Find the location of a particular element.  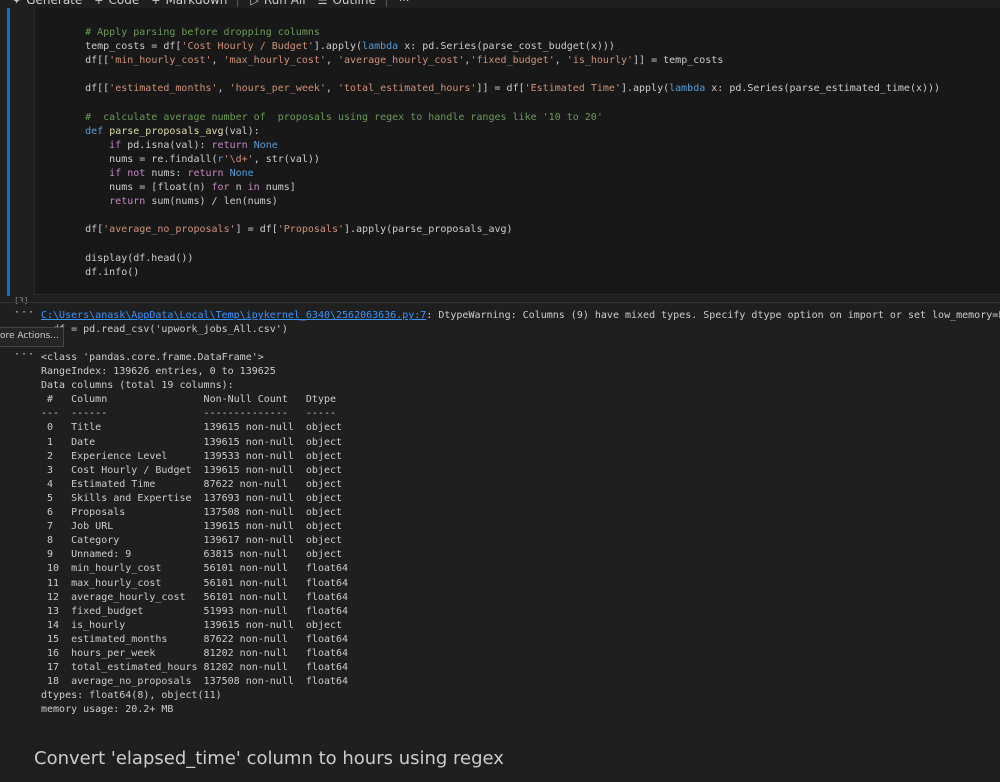

toolbar-item-label: Markdown is located at coordinates (196, 3).